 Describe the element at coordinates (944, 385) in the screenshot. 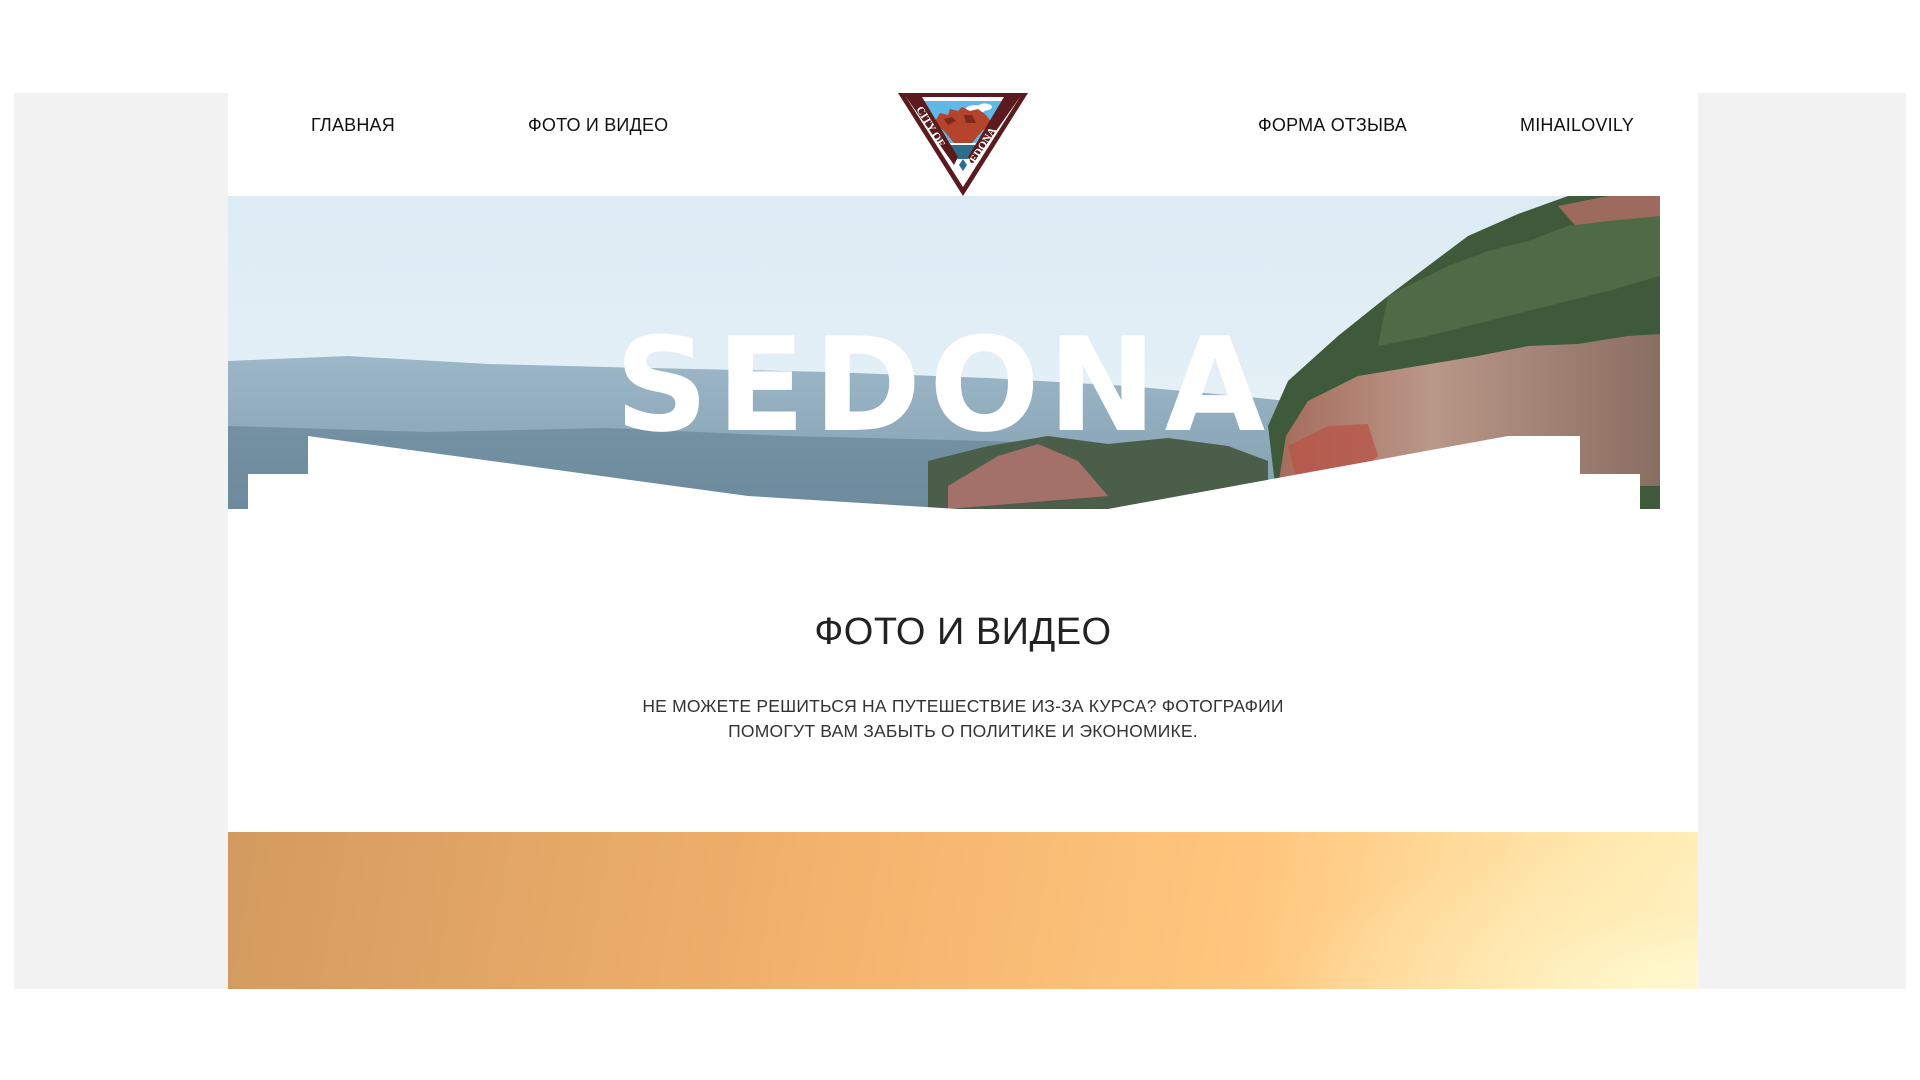

I see `hero-title: SEDONA` at that location.